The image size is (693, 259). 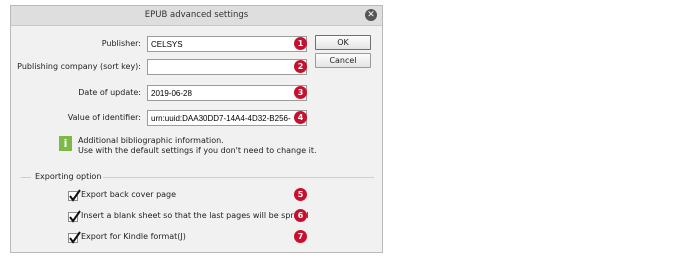 I want to click on insert-blank-sheet-checkbox, so click(x=74, y=216).